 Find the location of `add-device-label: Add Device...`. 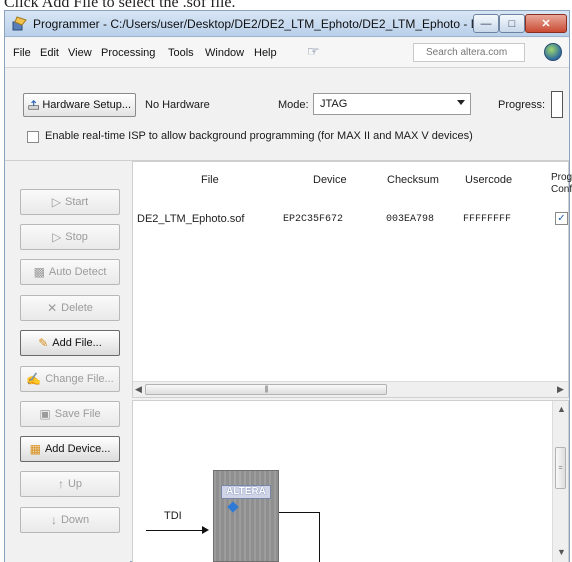

add-device-label: Add Device... is located at coordinates (77, 449).